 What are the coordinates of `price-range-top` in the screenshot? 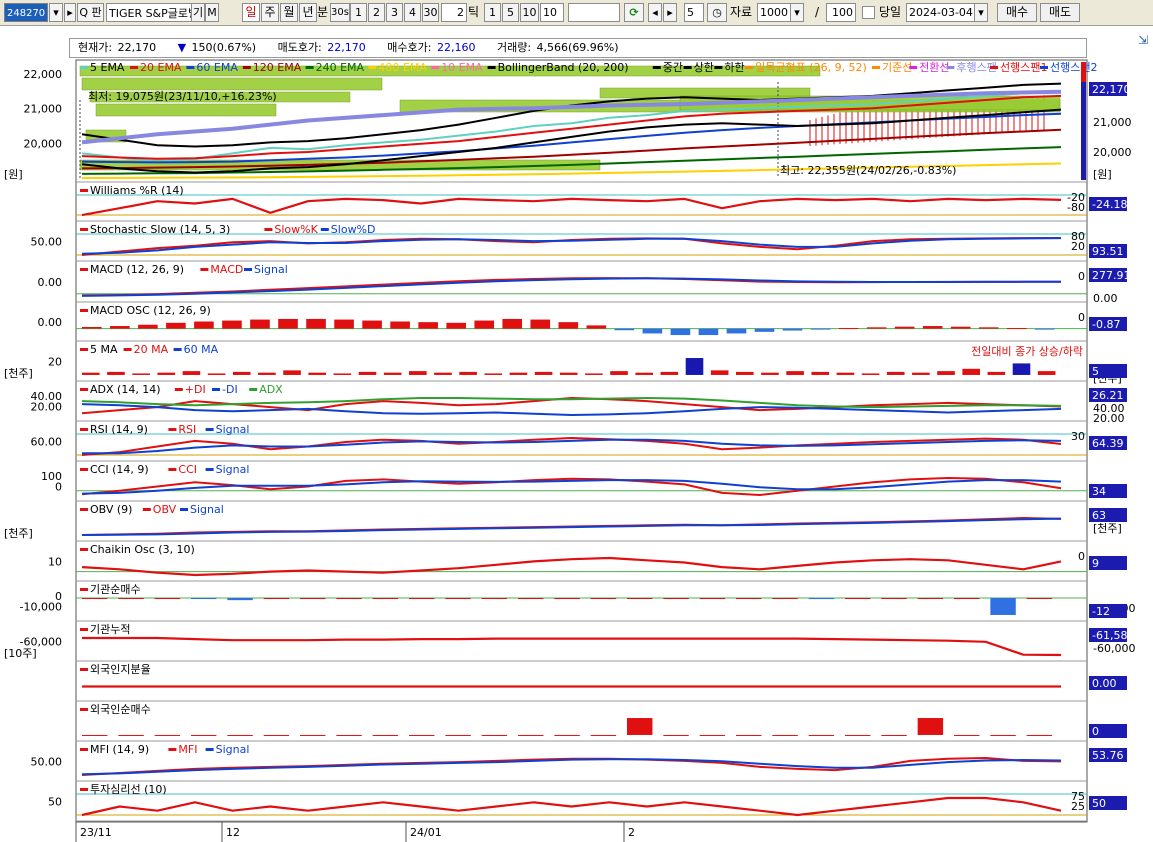 It's located at (1083, 72).